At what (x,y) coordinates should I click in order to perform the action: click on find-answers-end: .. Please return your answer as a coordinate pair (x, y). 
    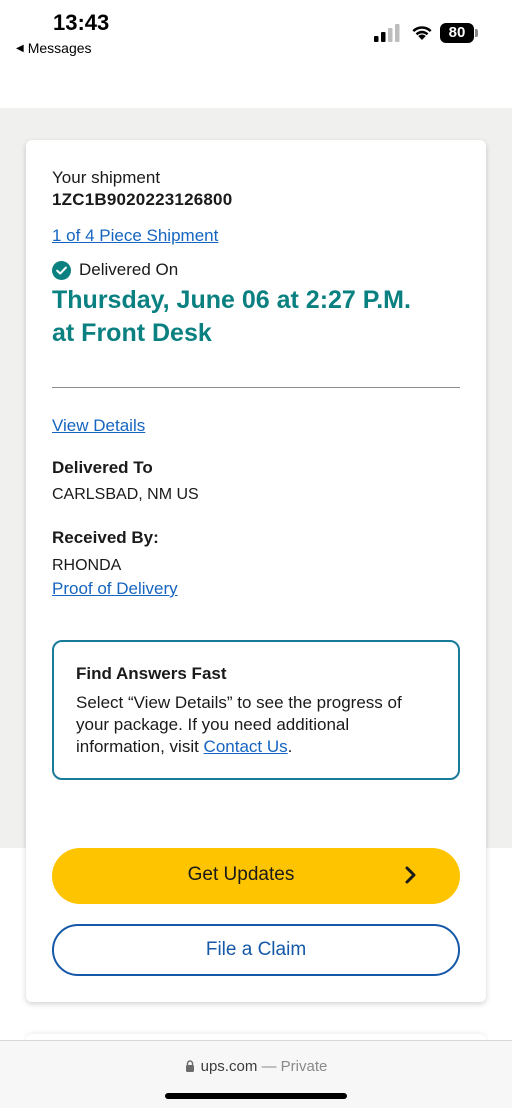
    Looking at the image, I should click on (290, 746).